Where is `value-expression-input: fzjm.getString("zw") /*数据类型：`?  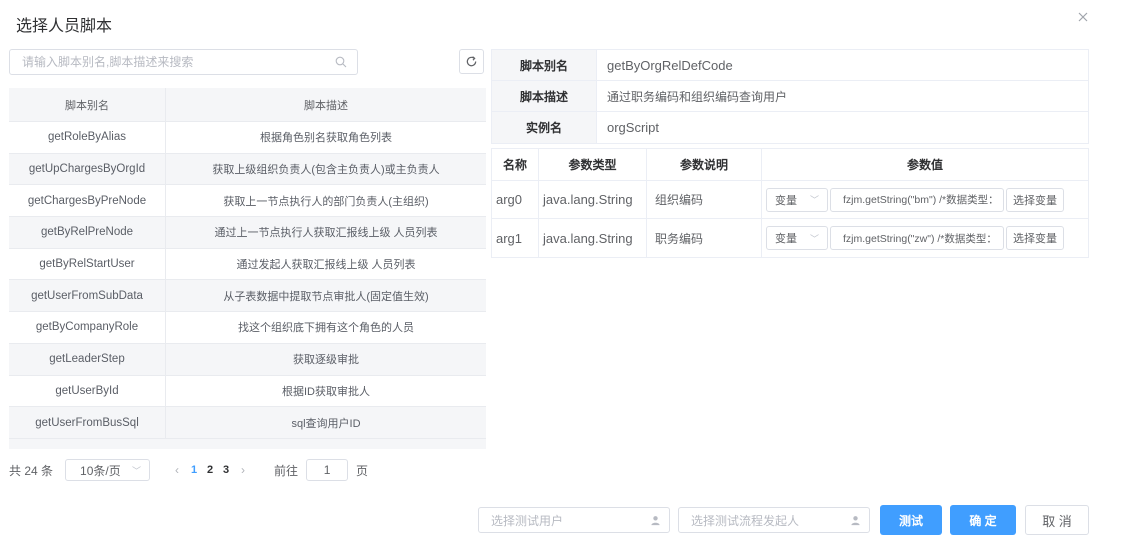 value-expression-input: fzjm.getString("zw") /*数据类型： is located at coordinates (917, 238).